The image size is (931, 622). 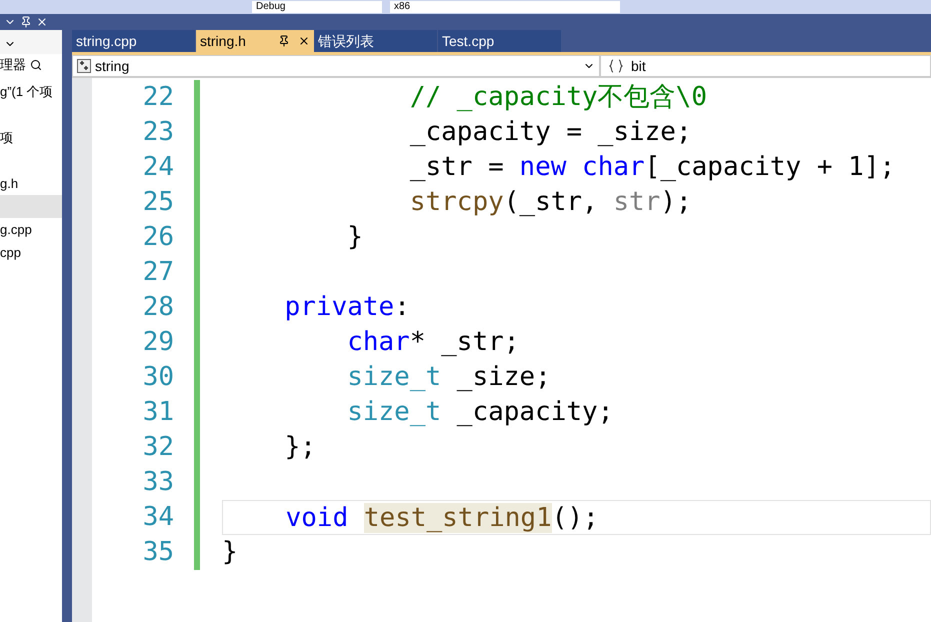 I want to click on line-number: 34, so click(x=158, y=517).